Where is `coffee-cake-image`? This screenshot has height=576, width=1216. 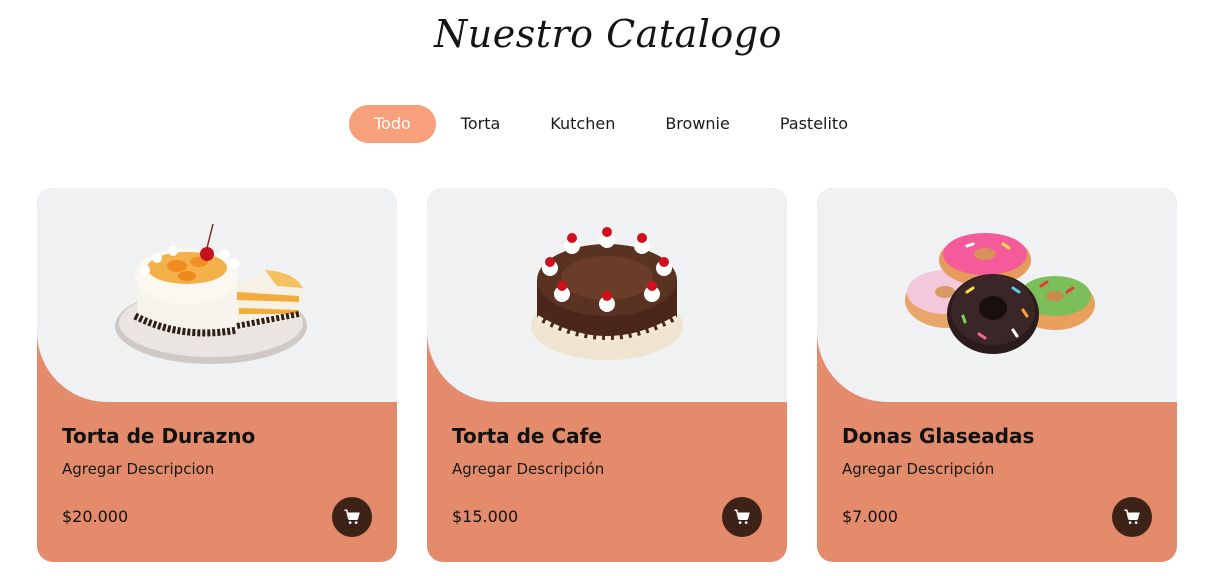
coffee-cake-image is located at coordinates (607, 293).